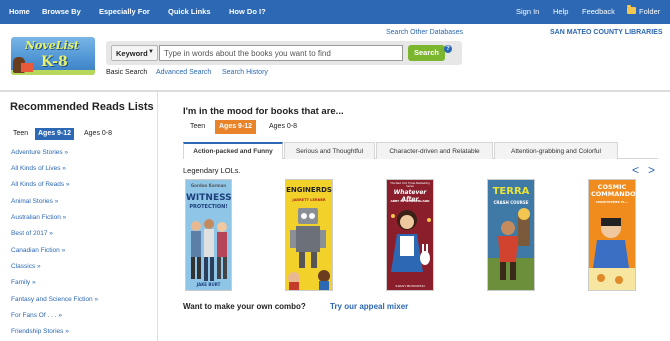 This screenshot has height=341, width=670. What do you see at coordinates (32, 233) in the screenshot?
I see `sidebar-item-best-of-2017: Best of 2017 »` at bounding box center [32, 233].